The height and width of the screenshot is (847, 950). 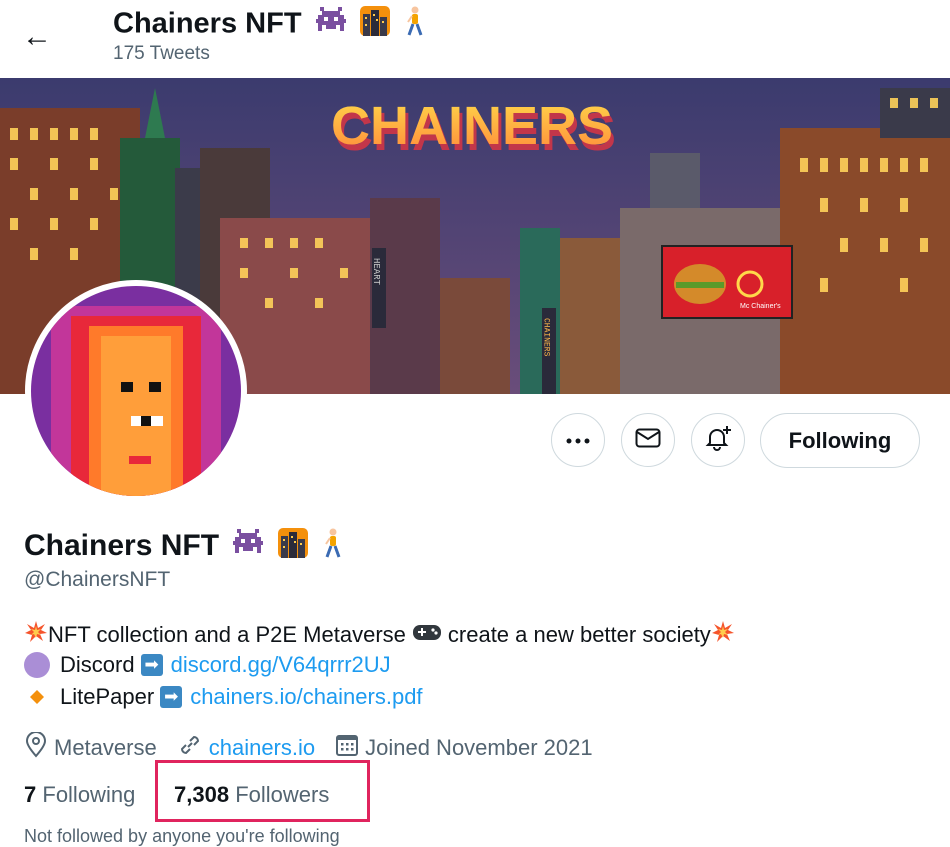 I want to click on litepaper-link: chainers.io/chainers.pdf, so click(x=306, y=697).